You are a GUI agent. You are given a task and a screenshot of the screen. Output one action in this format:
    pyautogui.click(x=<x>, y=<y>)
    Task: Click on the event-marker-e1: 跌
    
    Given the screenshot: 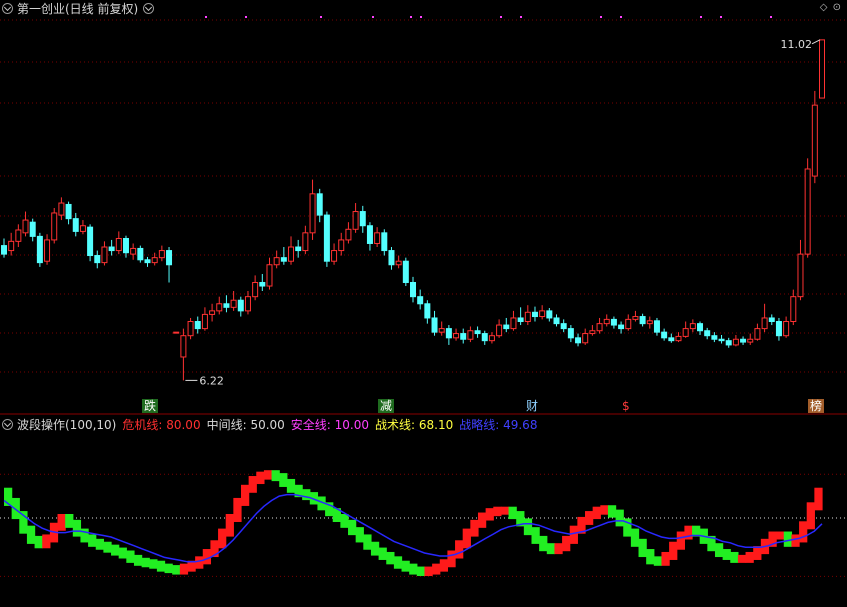 What is the action you would take?
    pyautogui.click(x=150, y=406)
    